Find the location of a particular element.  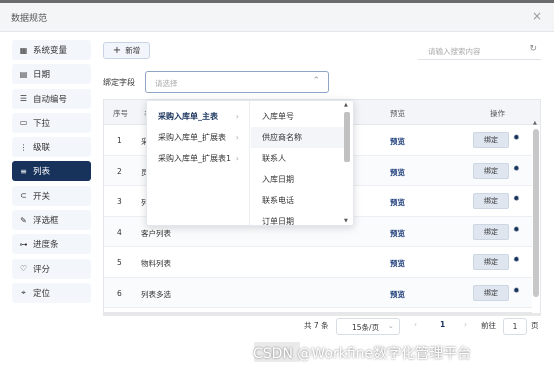

header-preview: 预览 is located at coordinates (397, 113).